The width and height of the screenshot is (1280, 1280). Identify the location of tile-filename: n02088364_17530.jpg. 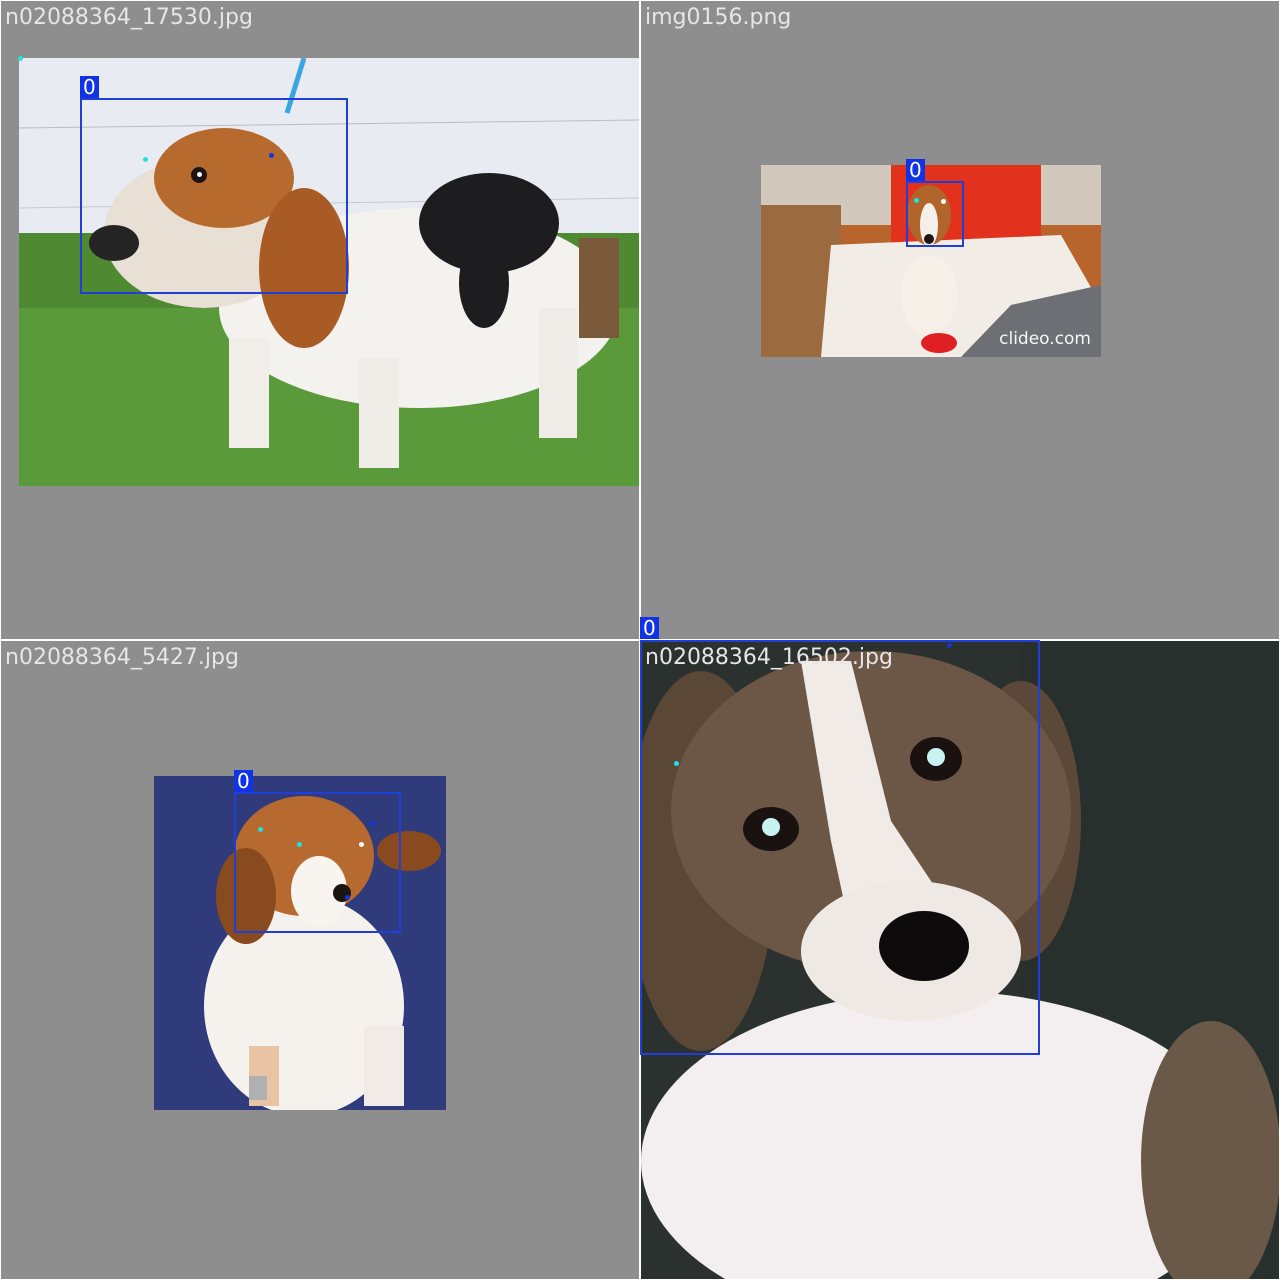
(129, 17).